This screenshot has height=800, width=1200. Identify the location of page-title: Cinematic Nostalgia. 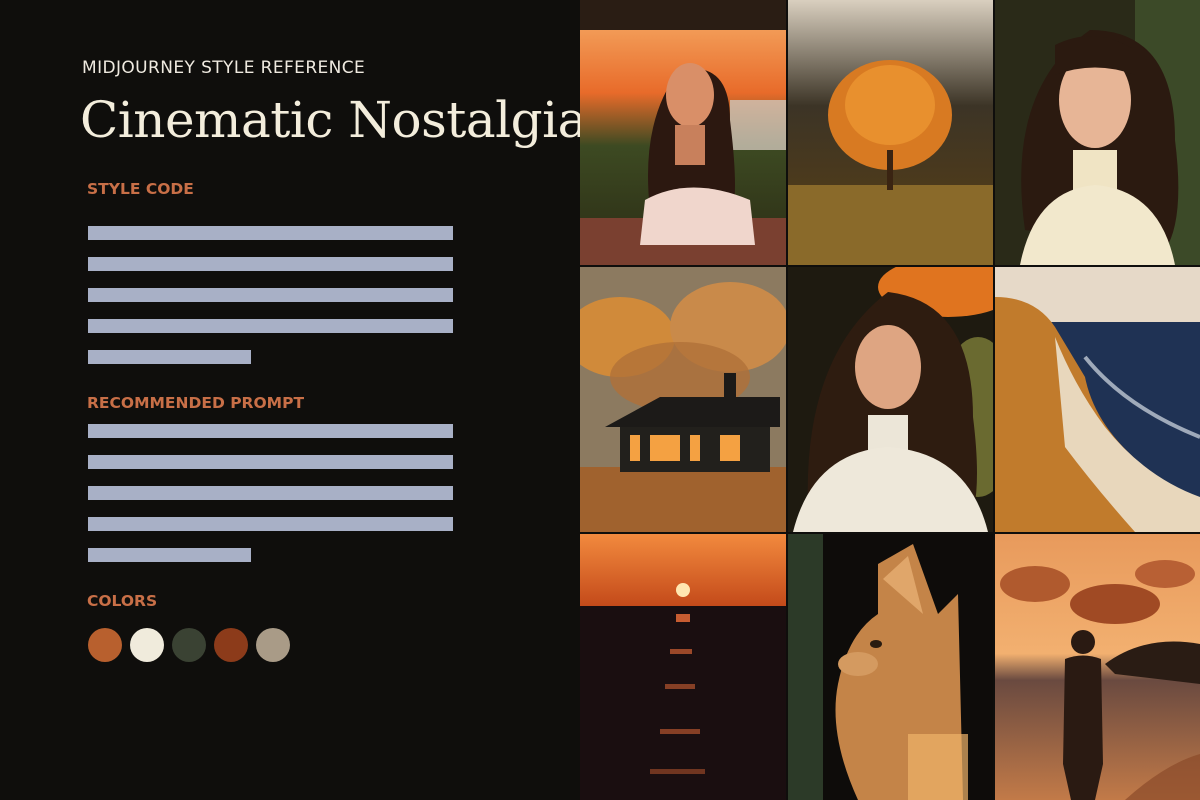
(333, 120).